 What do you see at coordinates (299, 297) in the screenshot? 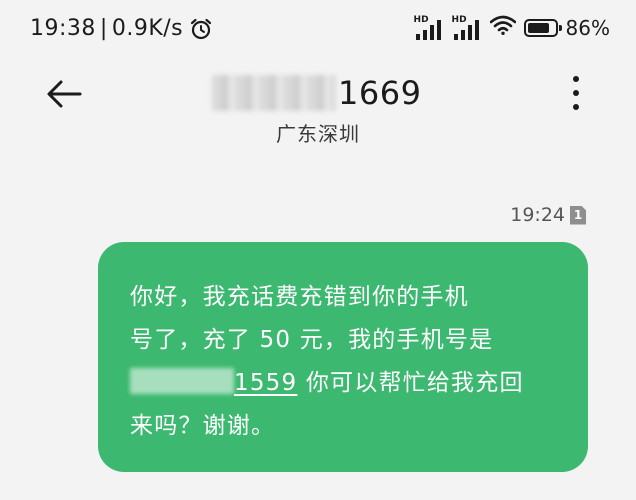
I see `message-line: 你好，我充话费充错到你的手机` at bounding box center [299, 297].